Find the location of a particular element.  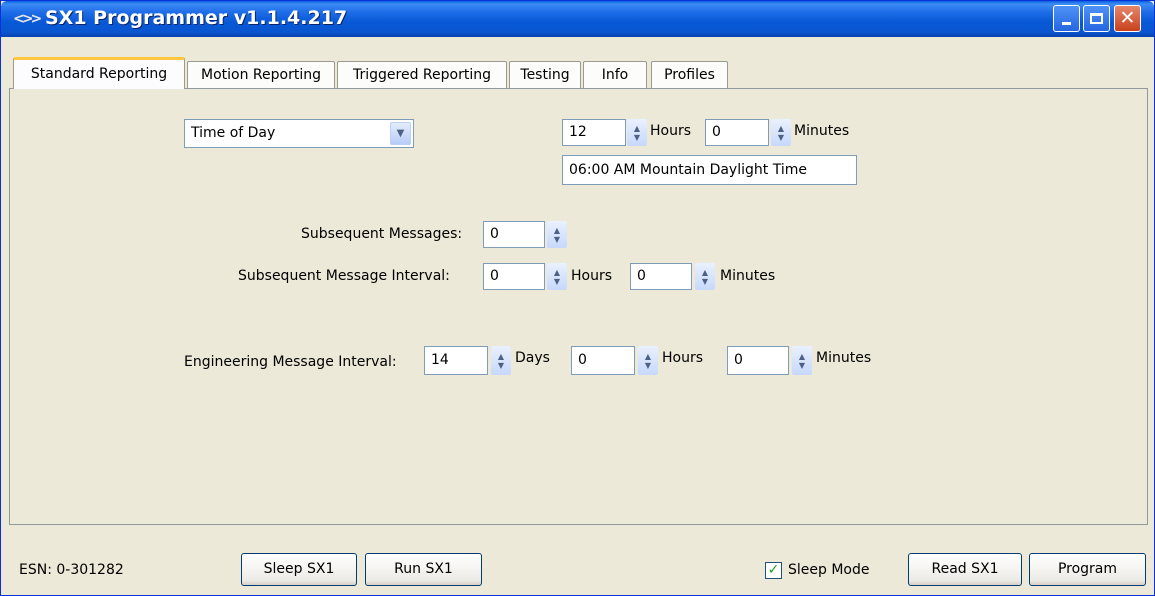

report-mode-value: Time of Day is located at coordinates (233, 133).